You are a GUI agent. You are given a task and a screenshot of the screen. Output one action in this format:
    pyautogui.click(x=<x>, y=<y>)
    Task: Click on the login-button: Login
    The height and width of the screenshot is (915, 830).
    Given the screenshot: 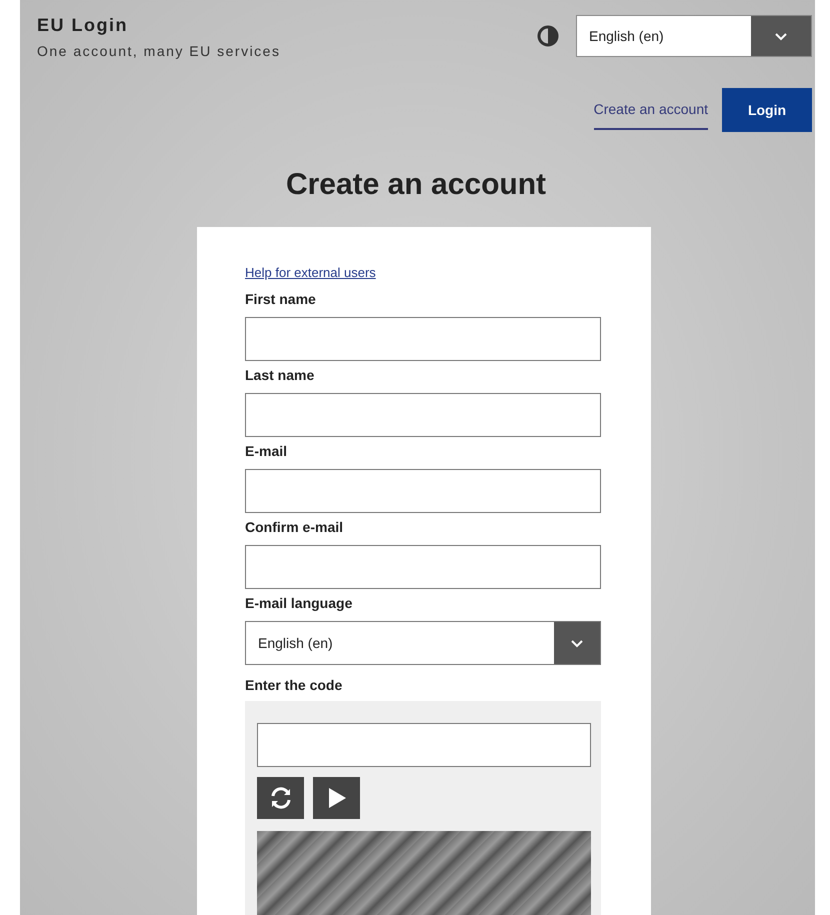 What is the action you would take?
    pyautogui.click(x=767, y=110)
    